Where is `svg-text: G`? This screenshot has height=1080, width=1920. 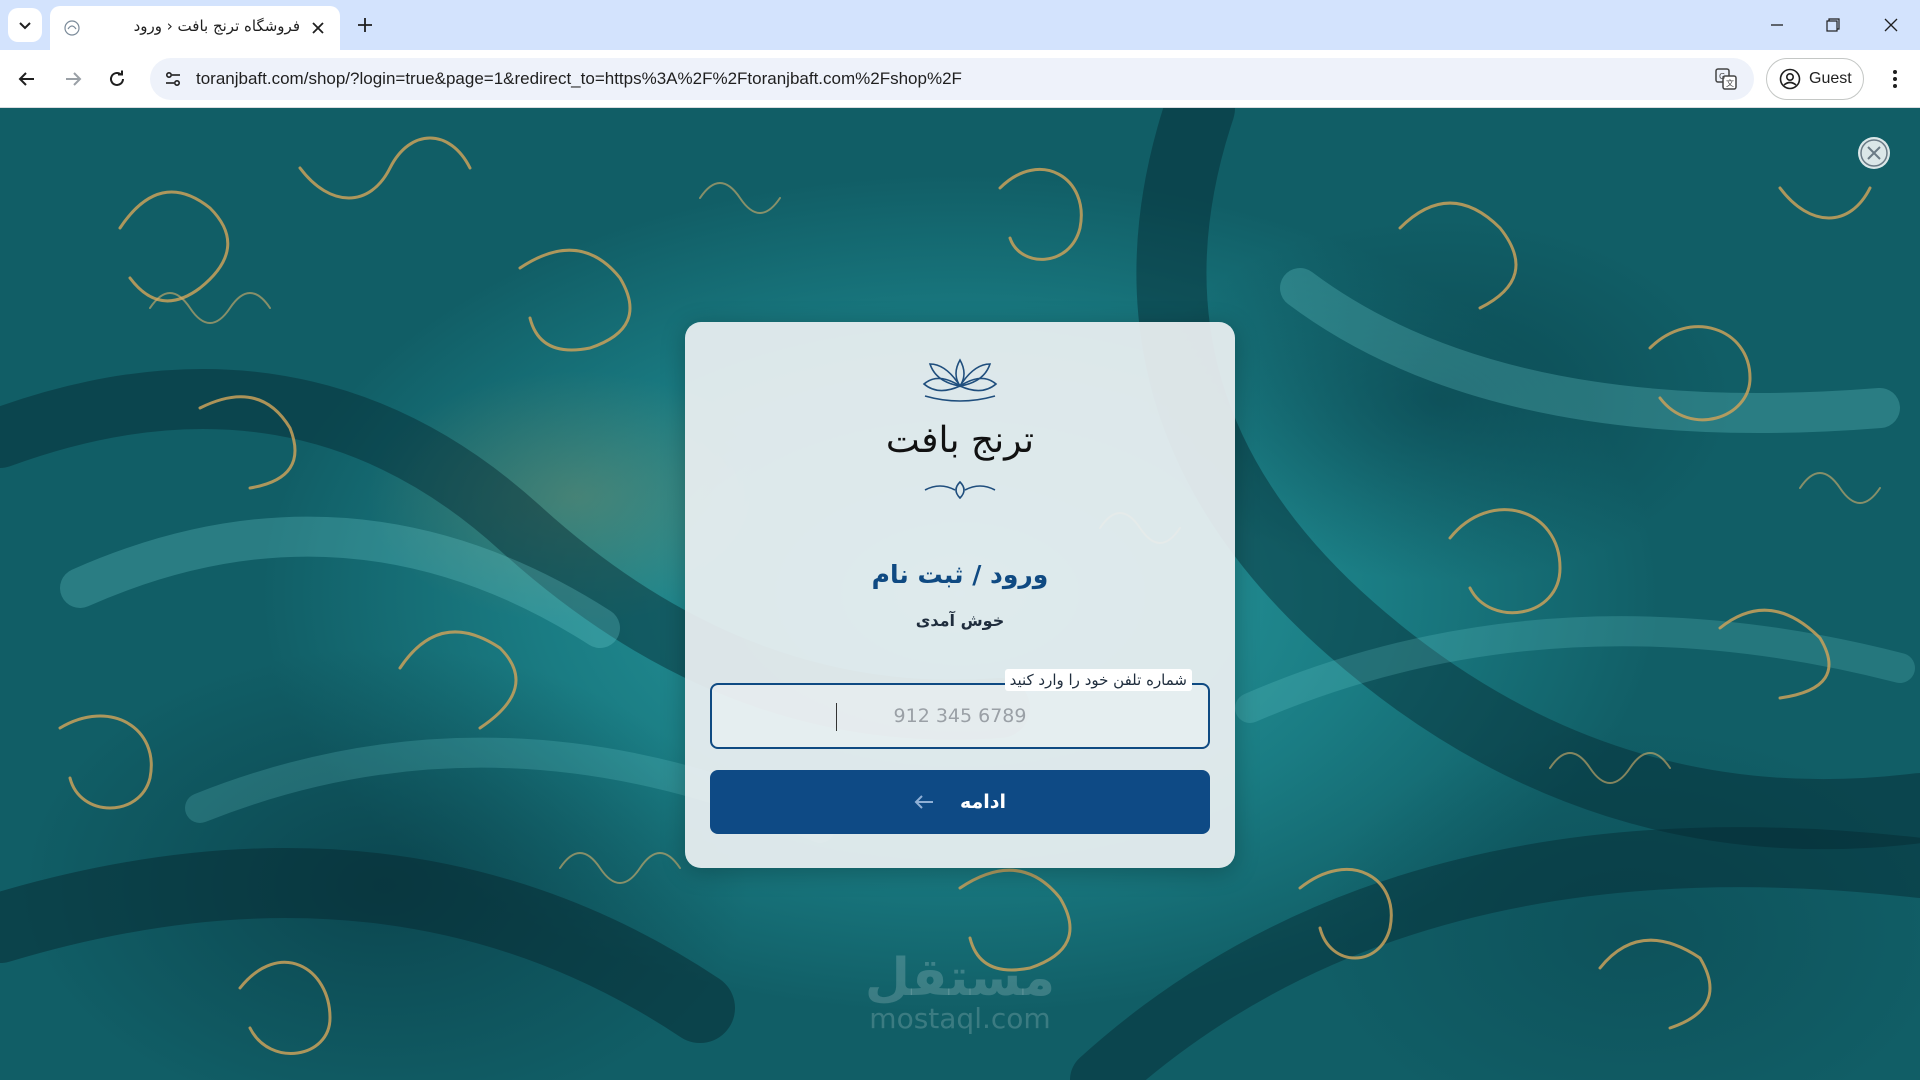 svg-text: G is located at coordinates (1722, 76).